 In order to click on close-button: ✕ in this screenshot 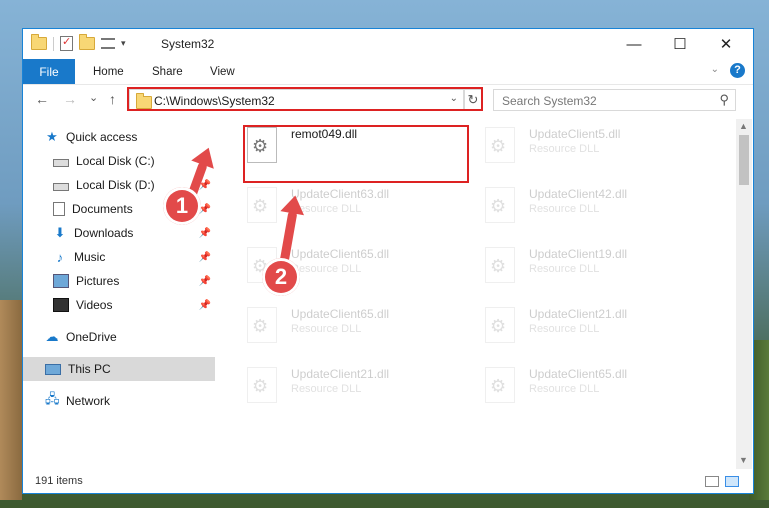, I will do `click(726, 44)`.